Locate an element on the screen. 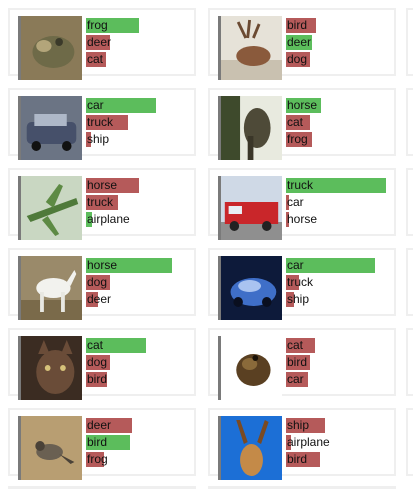 The image size is (413, 489). prediction-card: ship airplane bird is located at coordinates (302, 444).